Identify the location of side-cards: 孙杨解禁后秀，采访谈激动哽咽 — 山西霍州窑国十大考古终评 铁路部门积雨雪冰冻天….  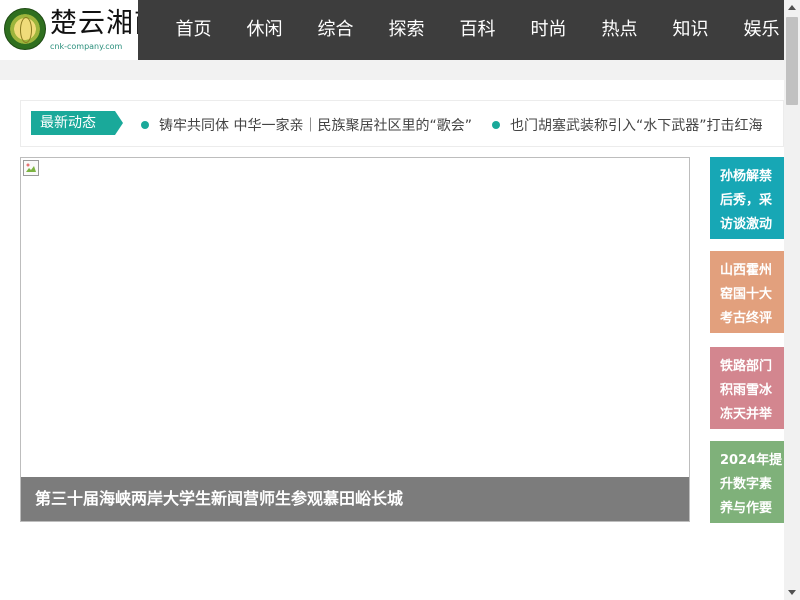
(747, 347).